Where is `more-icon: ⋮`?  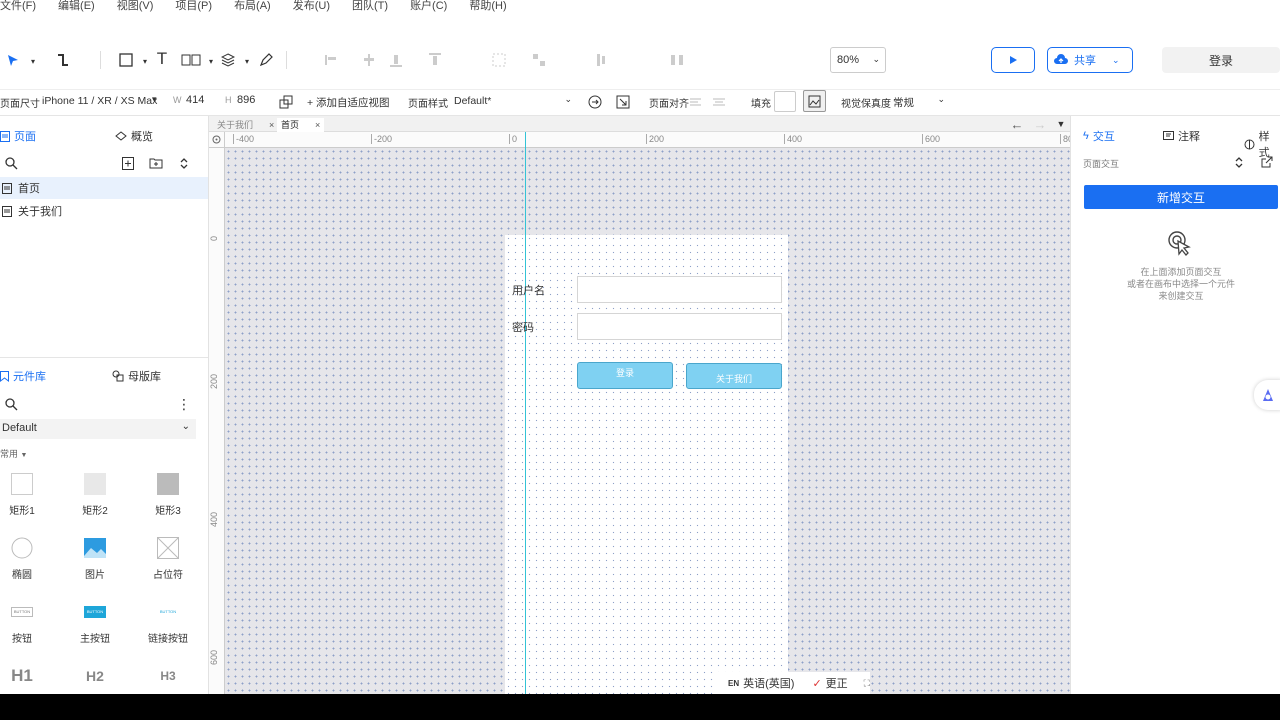
more-icon: ⋮ is located at coordinates (184, 404).